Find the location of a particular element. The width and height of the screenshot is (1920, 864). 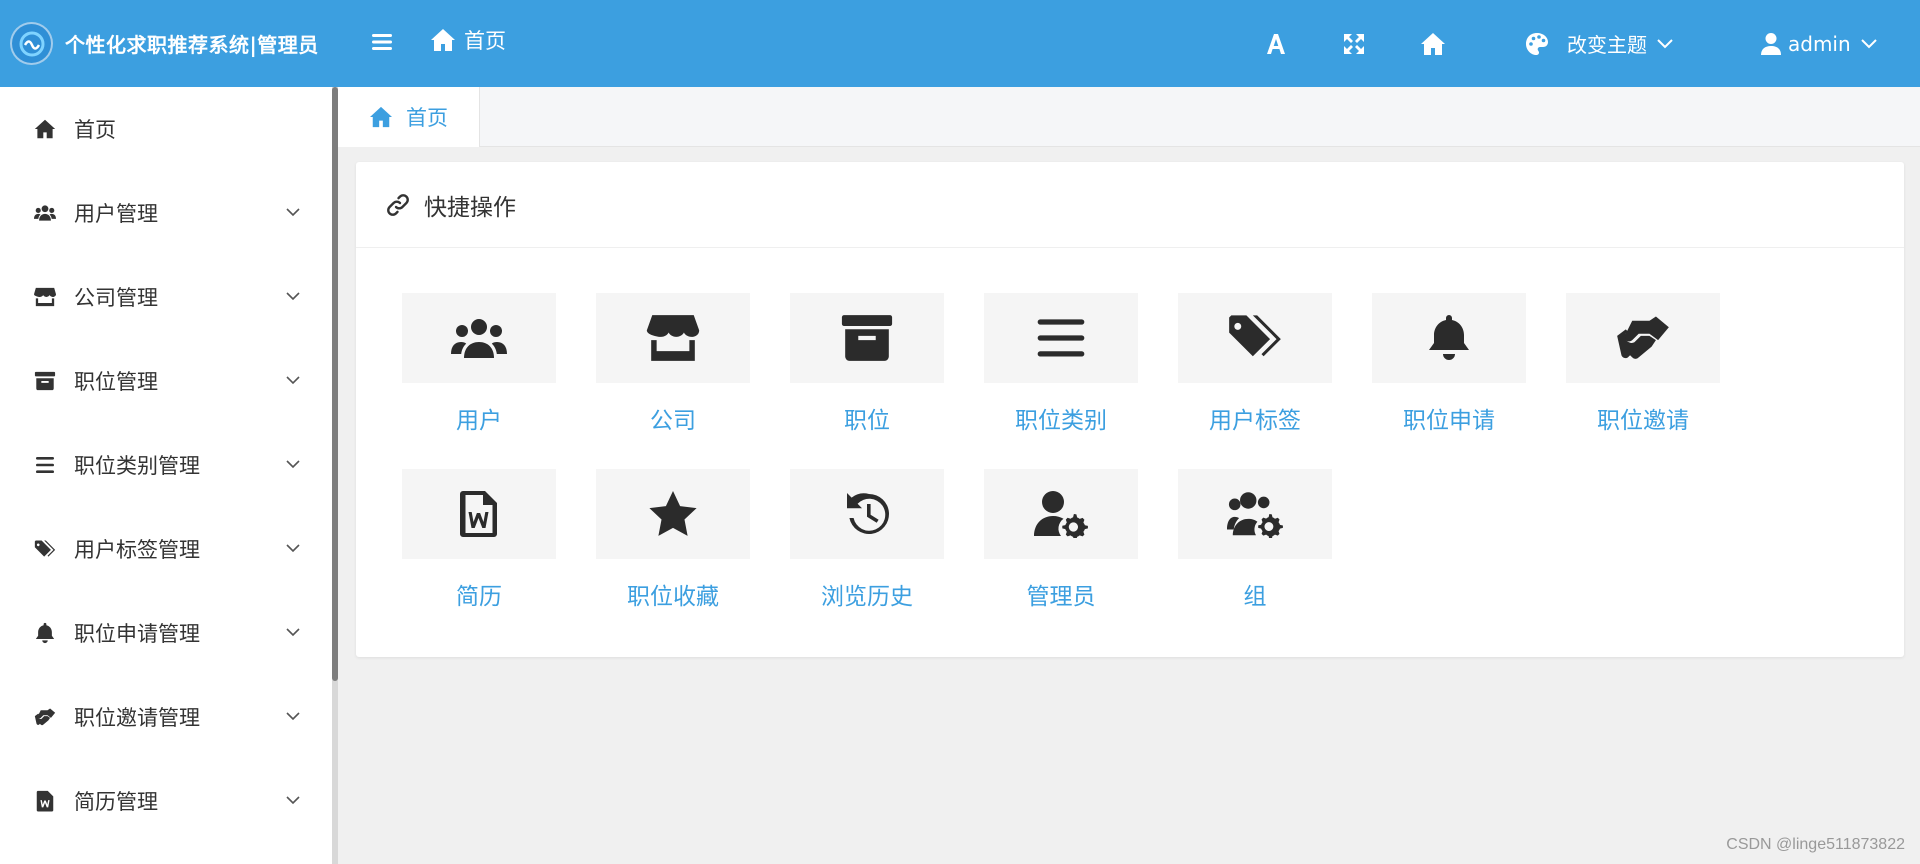

fullscreen-button is located at coordinates (1354, 43).